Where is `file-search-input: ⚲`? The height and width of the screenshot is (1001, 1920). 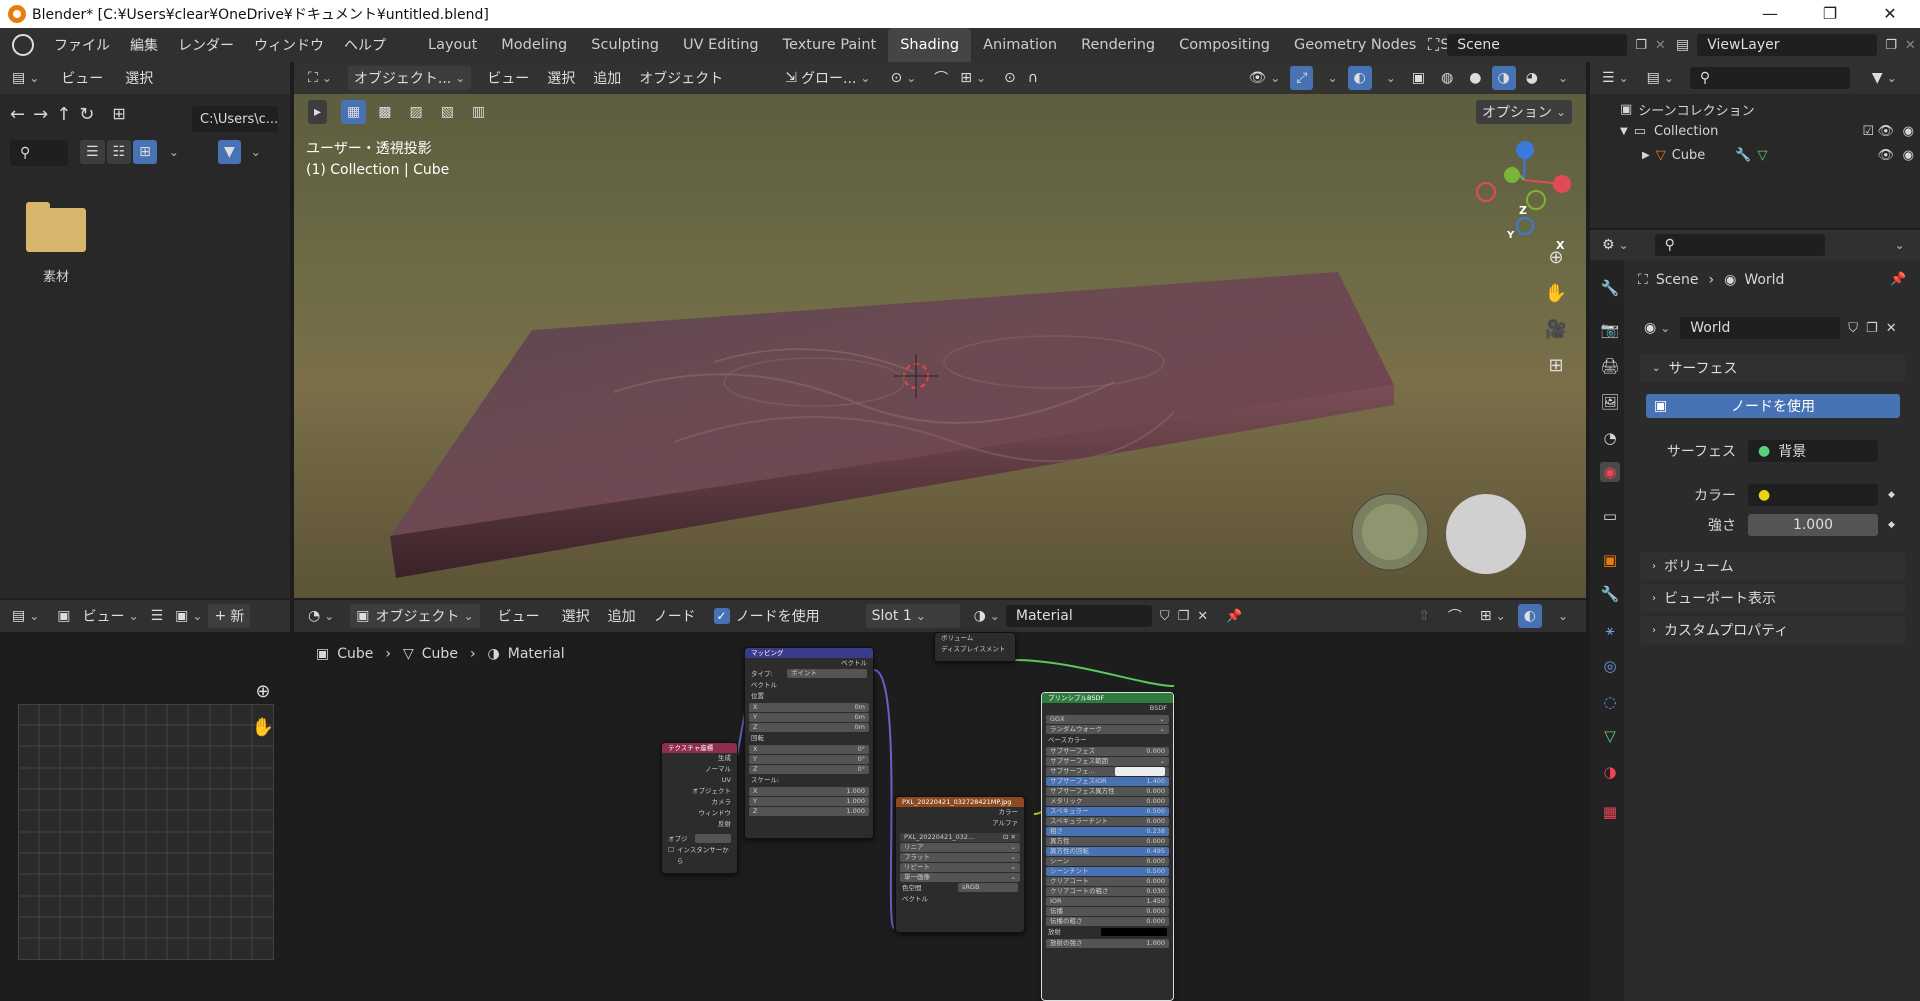 file-search-input: ⚲ is located at coordinates (39, 153).